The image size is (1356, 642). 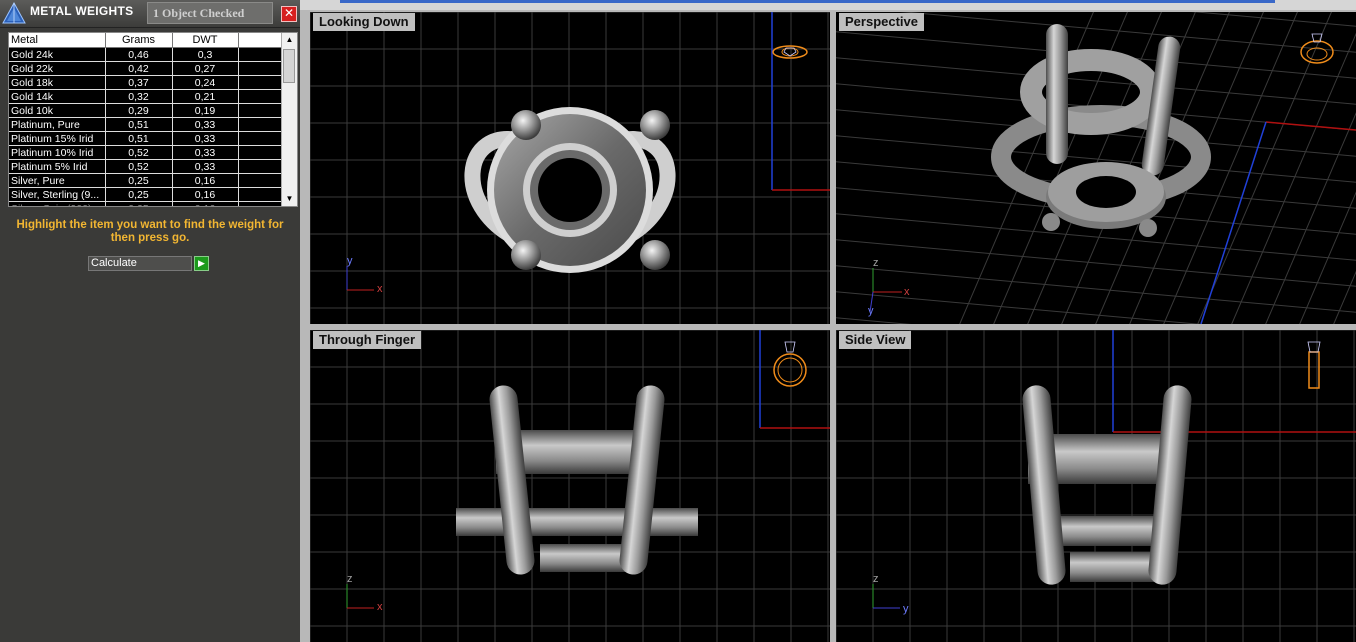 I want to click on column-header-metal: Metal, so click(x=57, y=40).